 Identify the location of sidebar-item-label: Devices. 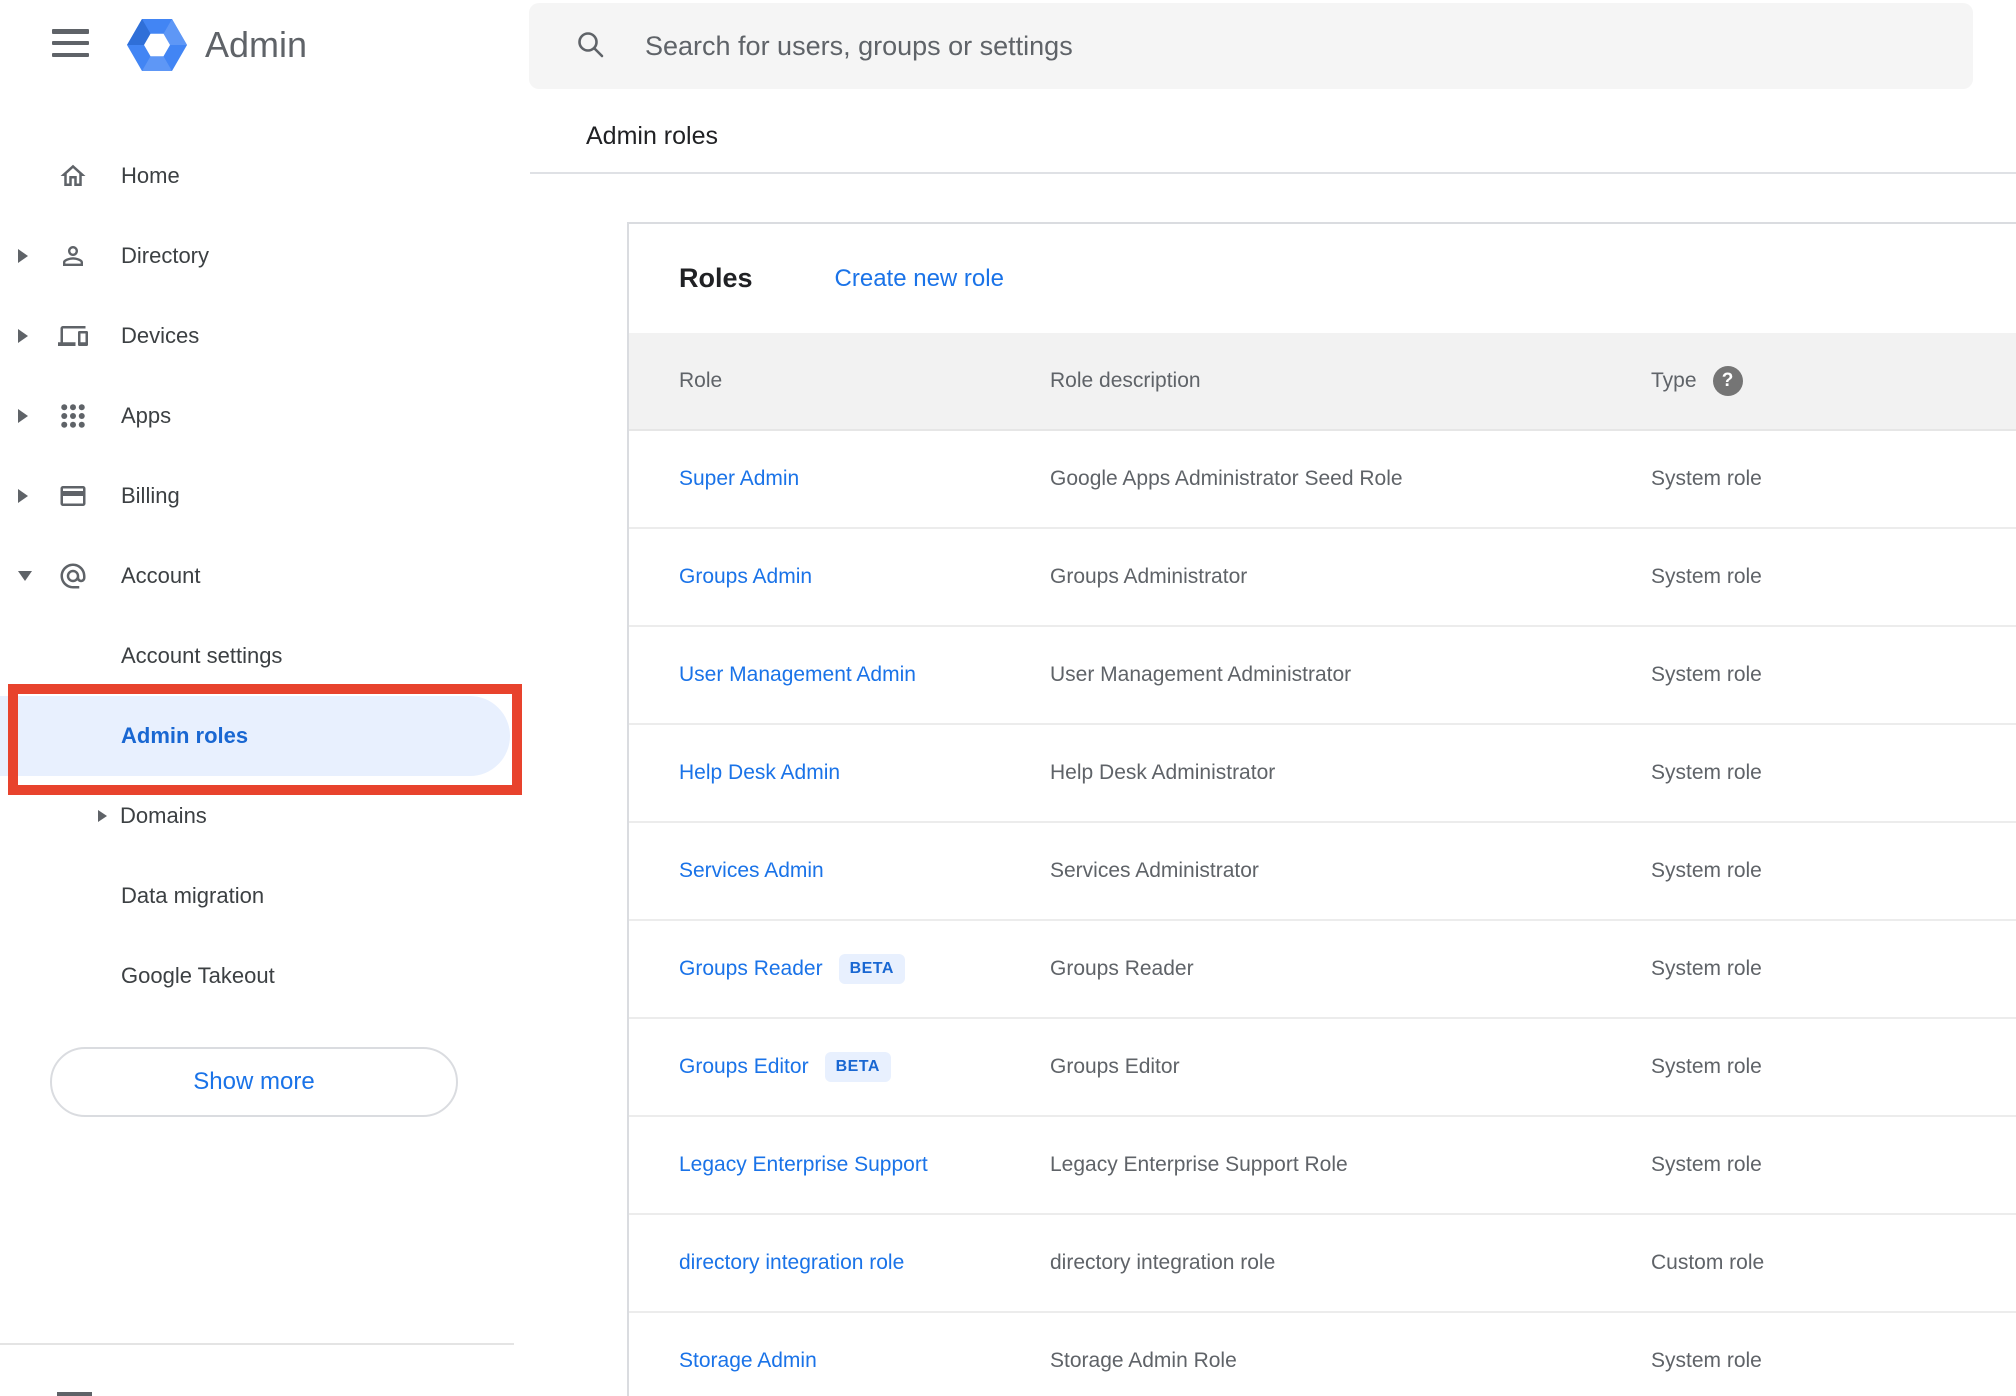
(160, 335).